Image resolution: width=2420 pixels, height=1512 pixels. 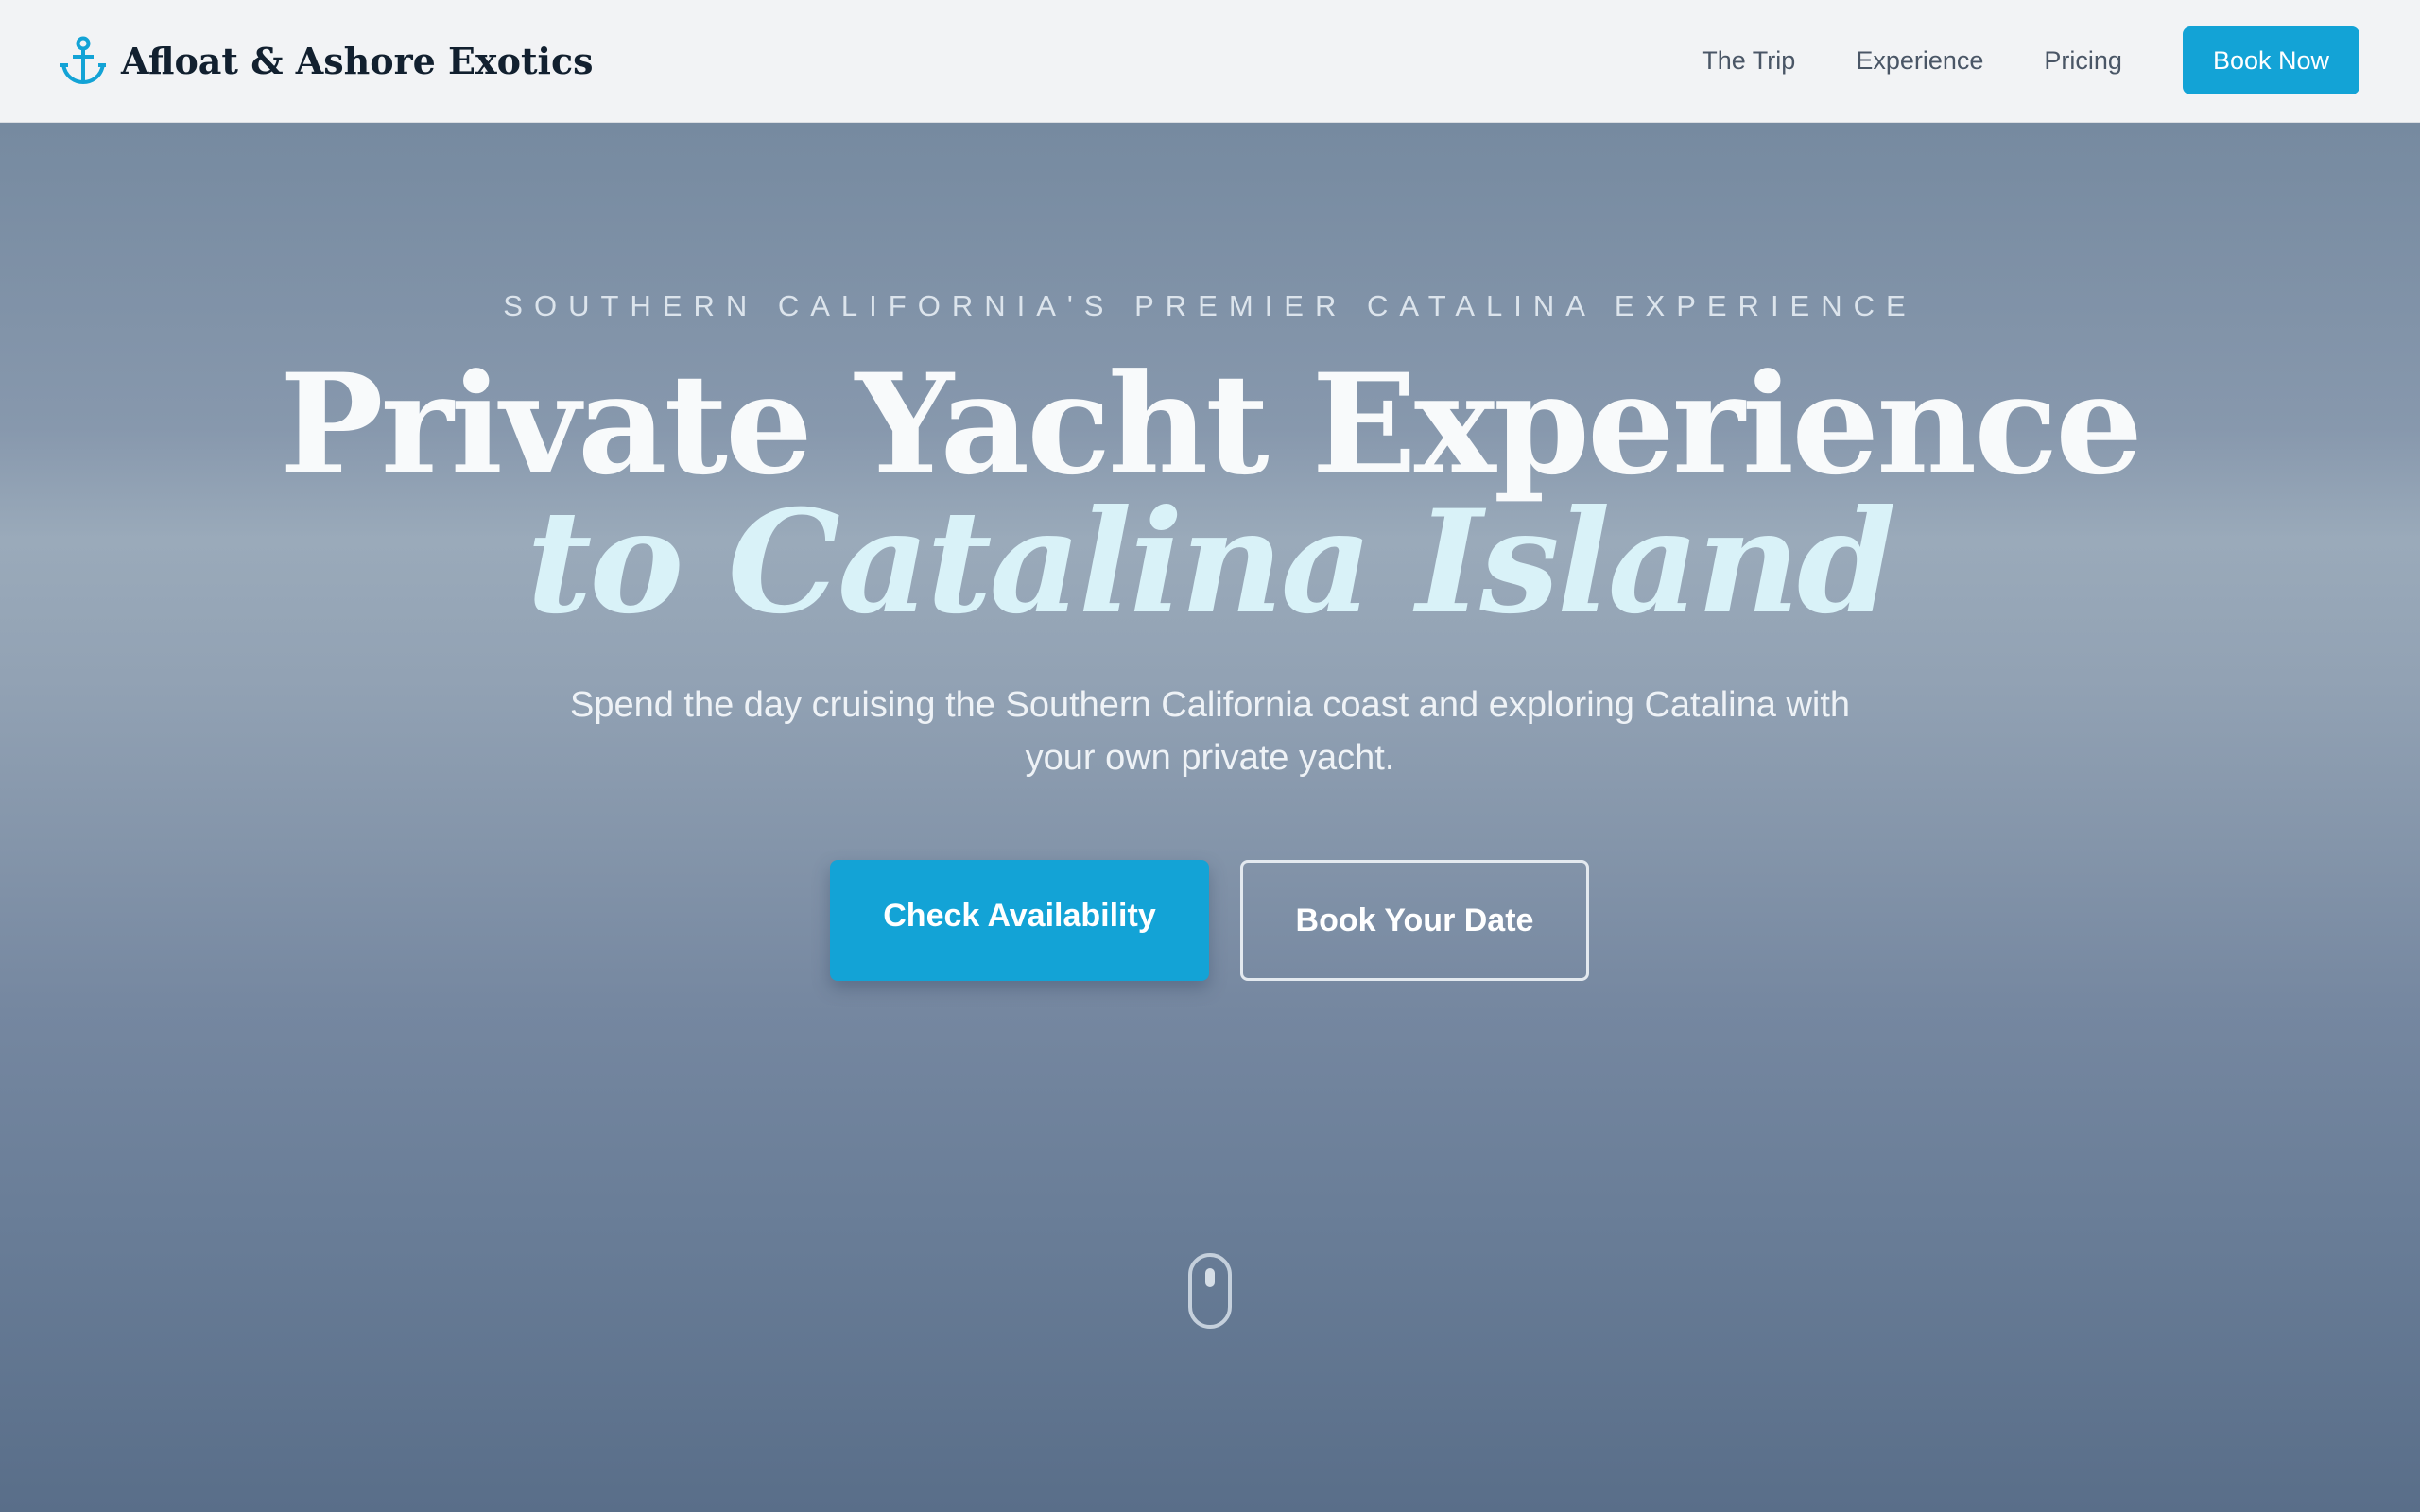 What do you see at coordinates (83, 60) in the screenshot?
I see `anchor-icon` at bounding box center [83, 60].